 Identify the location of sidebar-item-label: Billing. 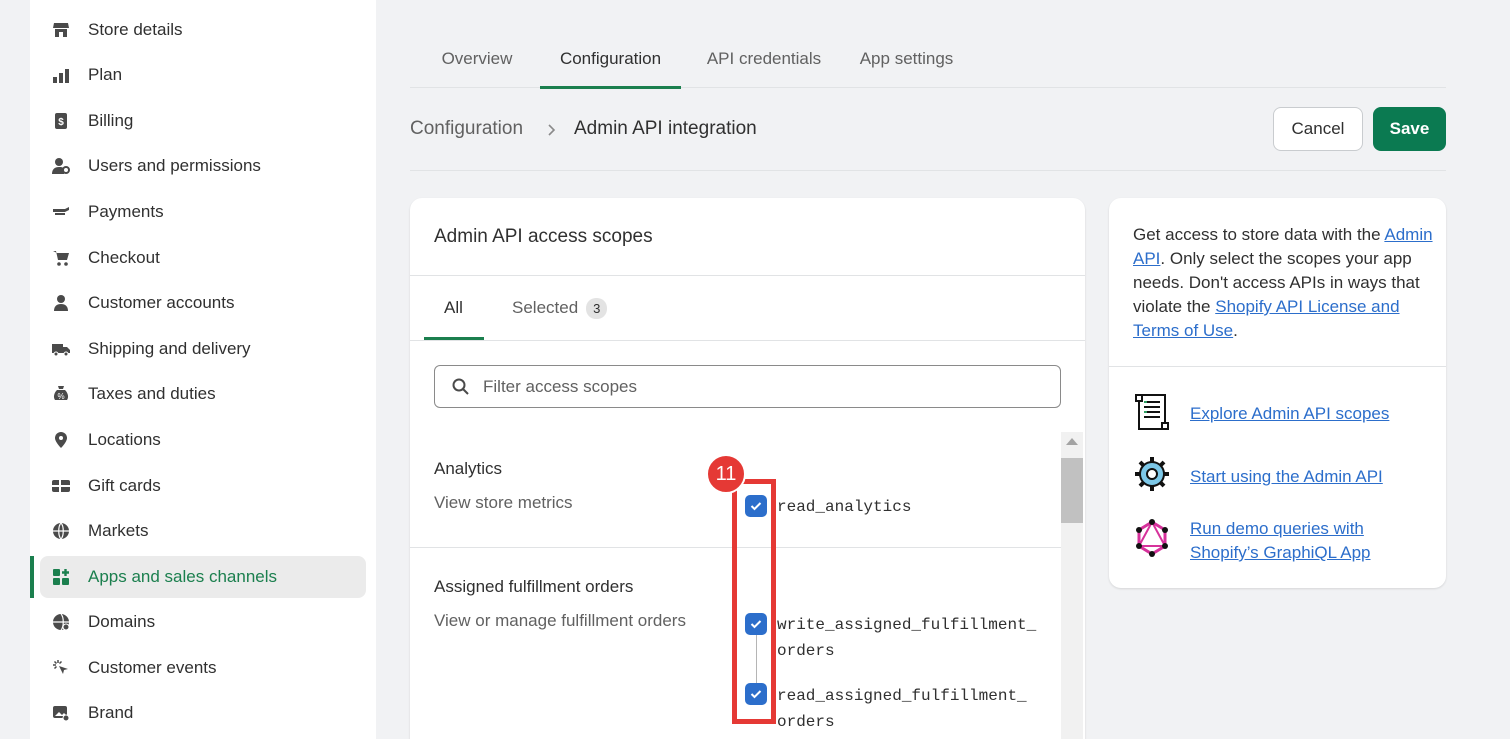
(111, 120).